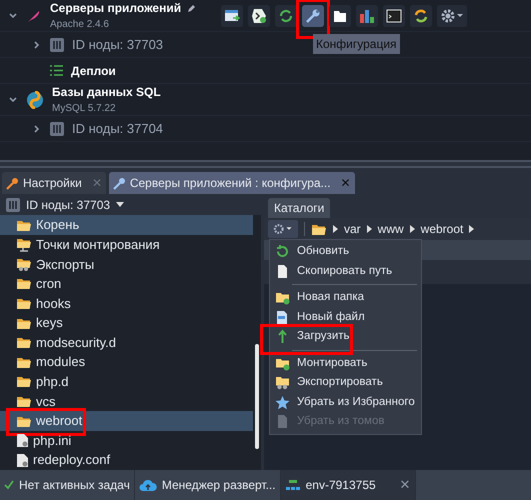  Describe the element at coordinates (126, 264) in the screenshot. I see `tree-item: Экспорты` at that location.